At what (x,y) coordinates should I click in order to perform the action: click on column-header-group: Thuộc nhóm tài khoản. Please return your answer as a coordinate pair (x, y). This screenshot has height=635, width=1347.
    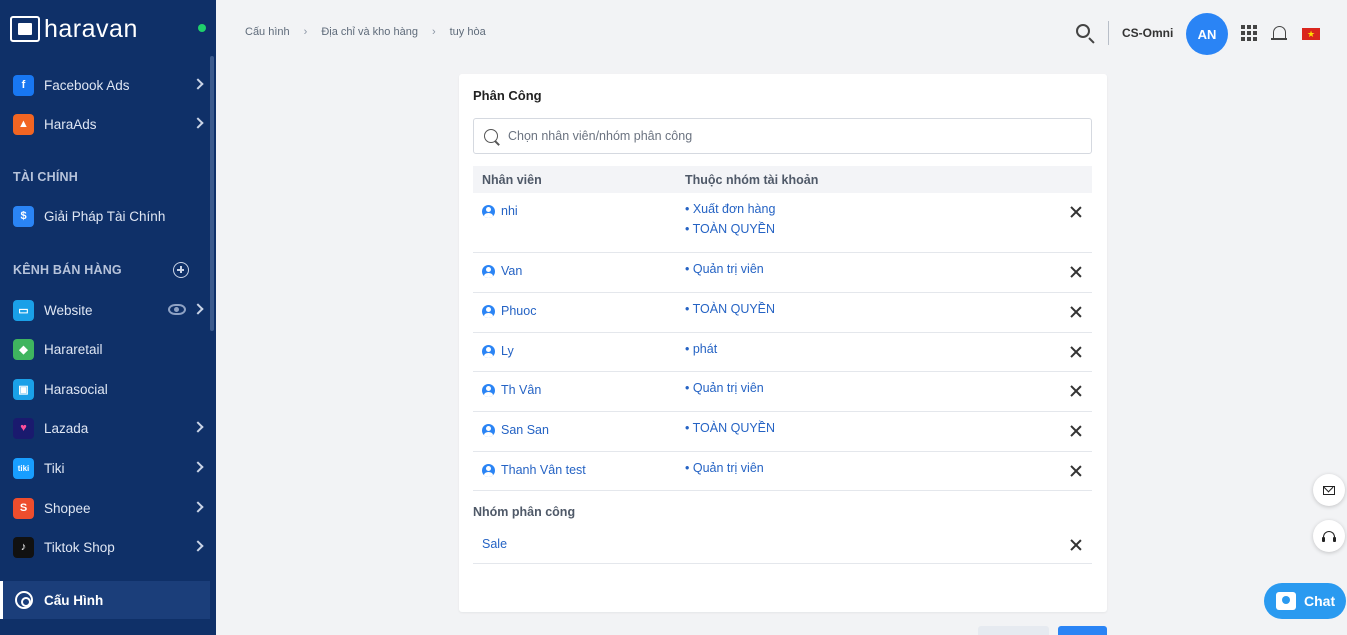
    Looking at the image, I should click on (752, 180).